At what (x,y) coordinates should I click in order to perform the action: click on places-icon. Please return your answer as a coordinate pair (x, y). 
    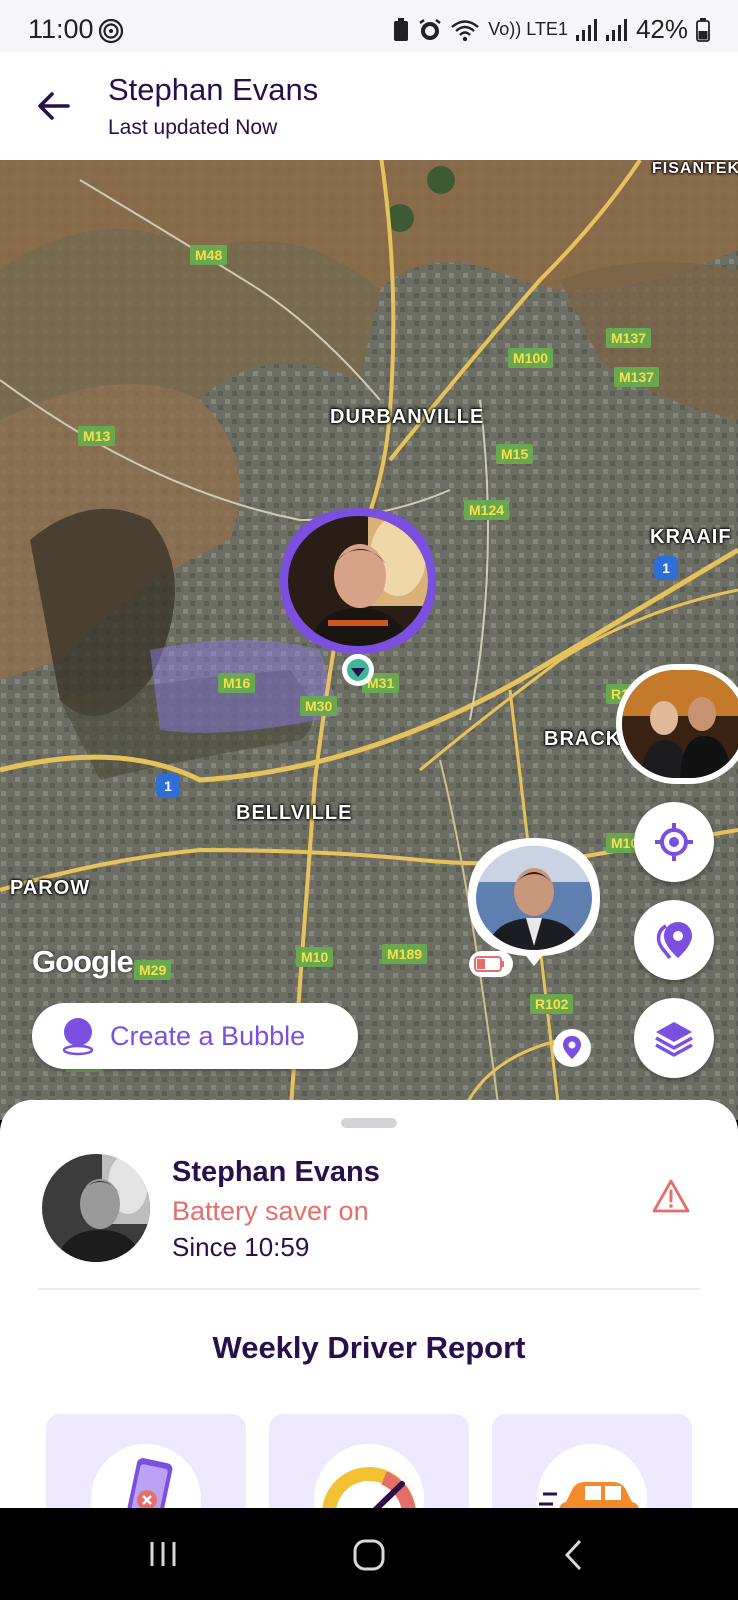
    Looking at the image, I should click on (674, 941).